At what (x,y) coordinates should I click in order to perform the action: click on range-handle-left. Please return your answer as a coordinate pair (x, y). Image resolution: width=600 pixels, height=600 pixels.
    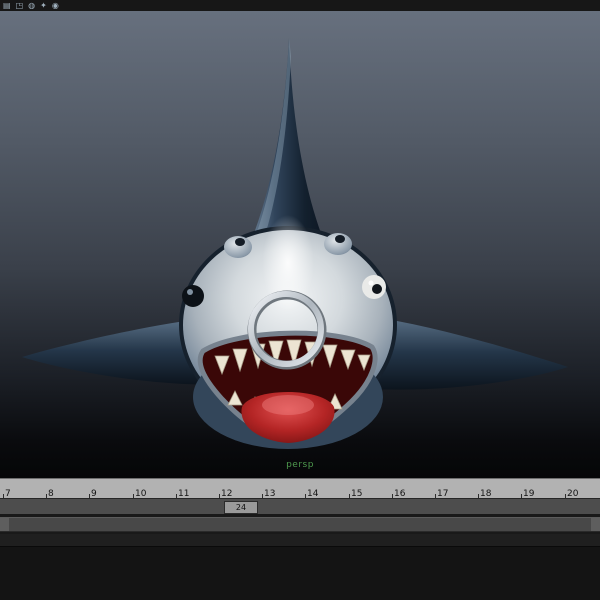
    Looking at the image, I should click on (4, 524).